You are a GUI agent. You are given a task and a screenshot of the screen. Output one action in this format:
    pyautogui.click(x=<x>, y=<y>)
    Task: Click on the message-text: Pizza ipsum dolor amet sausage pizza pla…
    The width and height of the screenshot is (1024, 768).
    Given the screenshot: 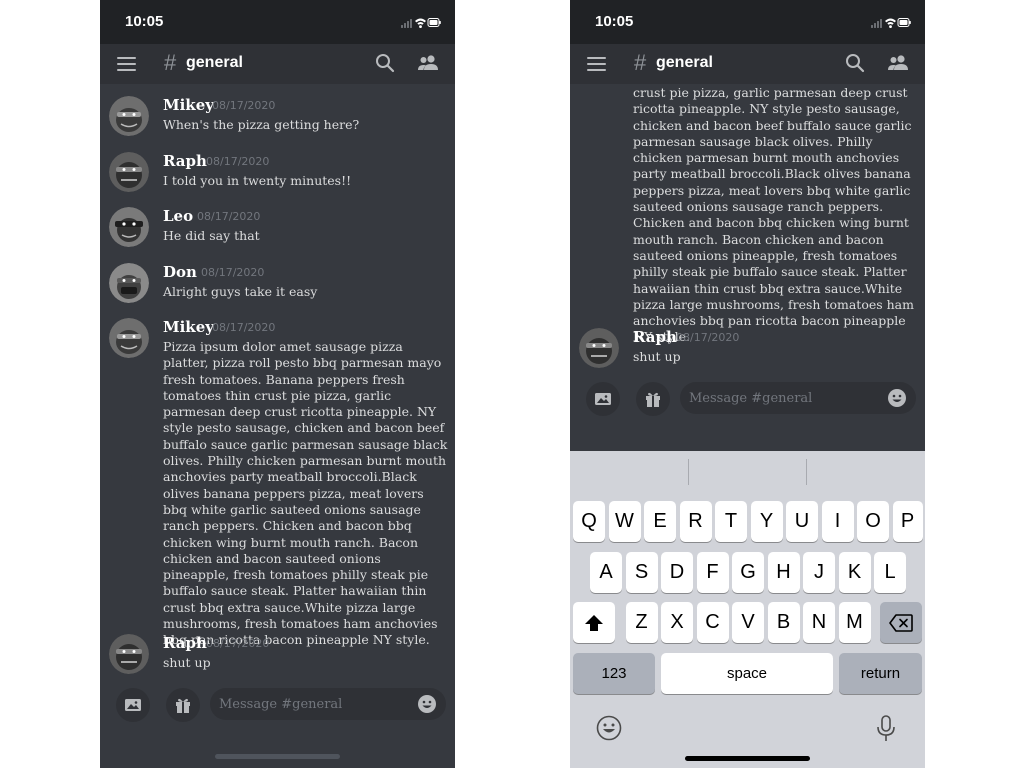 What is the action you would take?
    pyautogui.click(x=305, y=493)
    